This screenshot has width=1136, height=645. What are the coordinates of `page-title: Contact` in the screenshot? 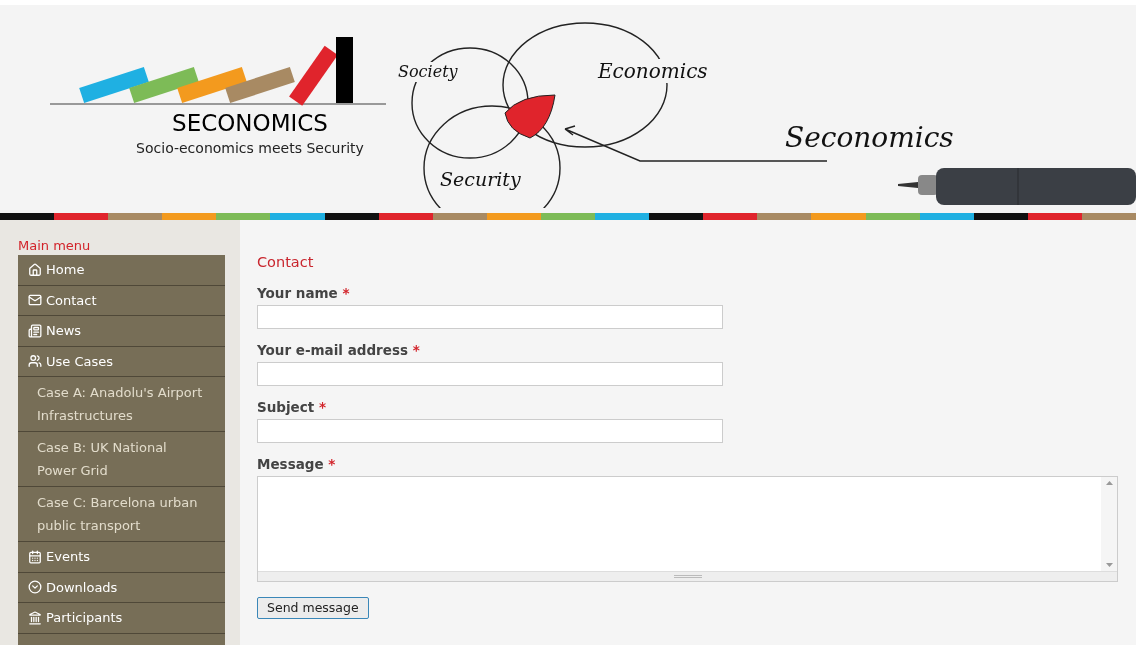 It's located at (286, 262).